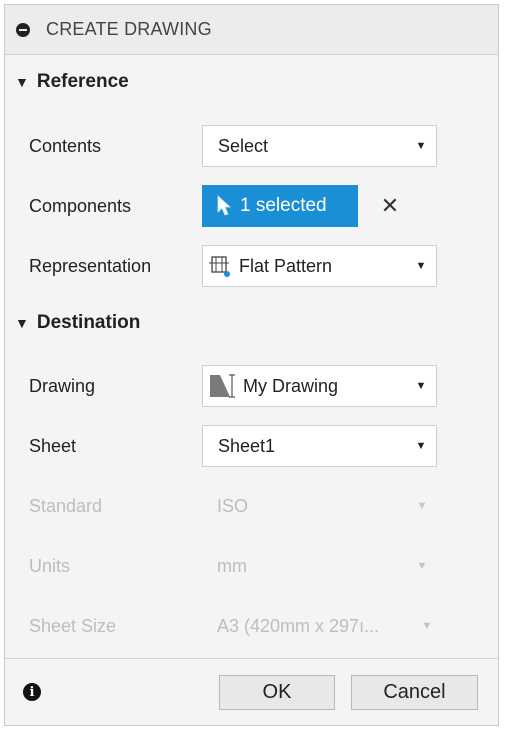  What do you see at coordinates (319, 146) in the screenshot?
I see `contents-dropdown: Select ▼` at bounding box center [319, 146].